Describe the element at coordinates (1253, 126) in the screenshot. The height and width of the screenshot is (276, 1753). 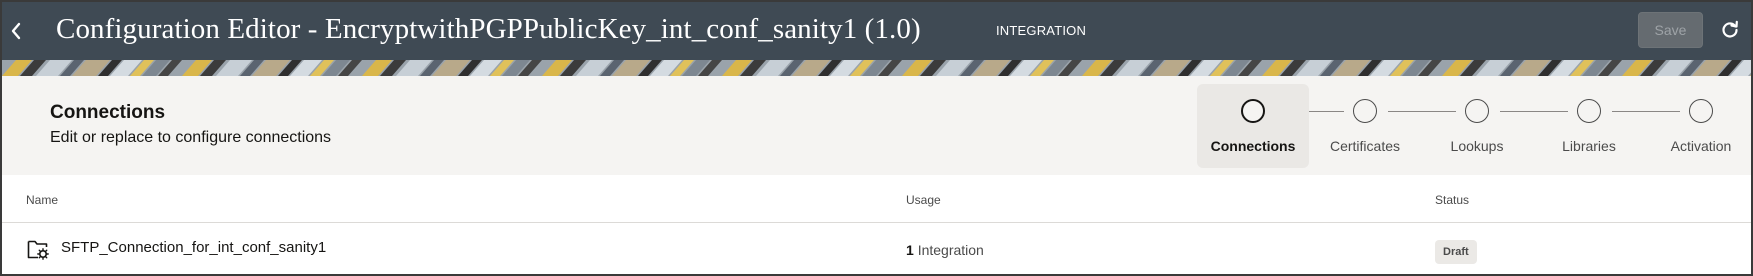
I see `step-connections: Connections` at that location.